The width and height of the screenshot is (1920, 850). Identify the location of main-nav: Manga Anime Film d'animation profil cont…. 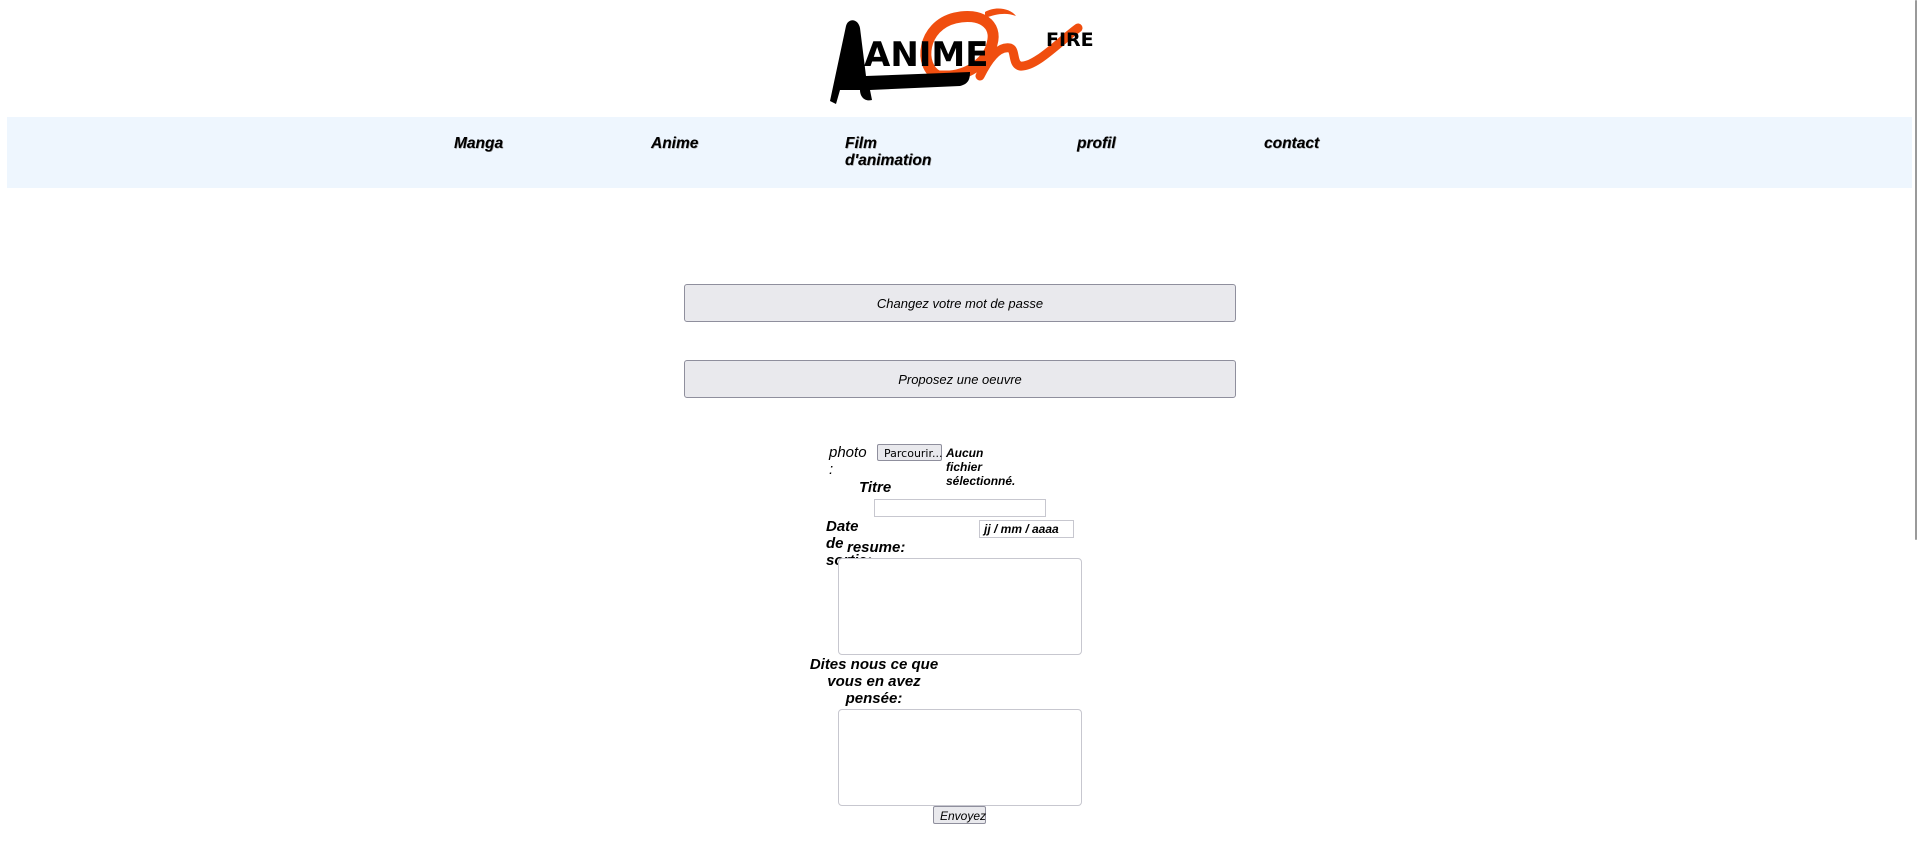
(959, 152).